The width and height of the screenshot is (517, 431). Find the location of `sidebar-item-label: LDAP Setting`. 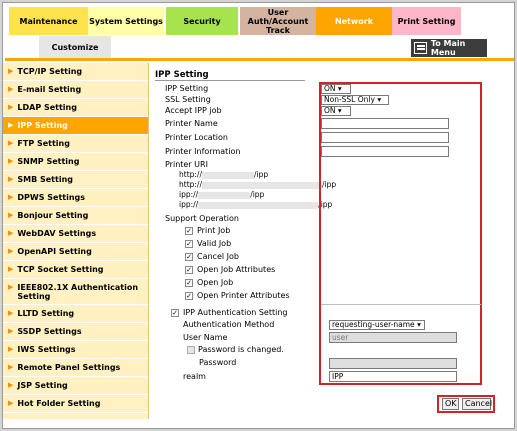

sidebar-item-label: LDAP Setting is located at coordinates (47, 107).